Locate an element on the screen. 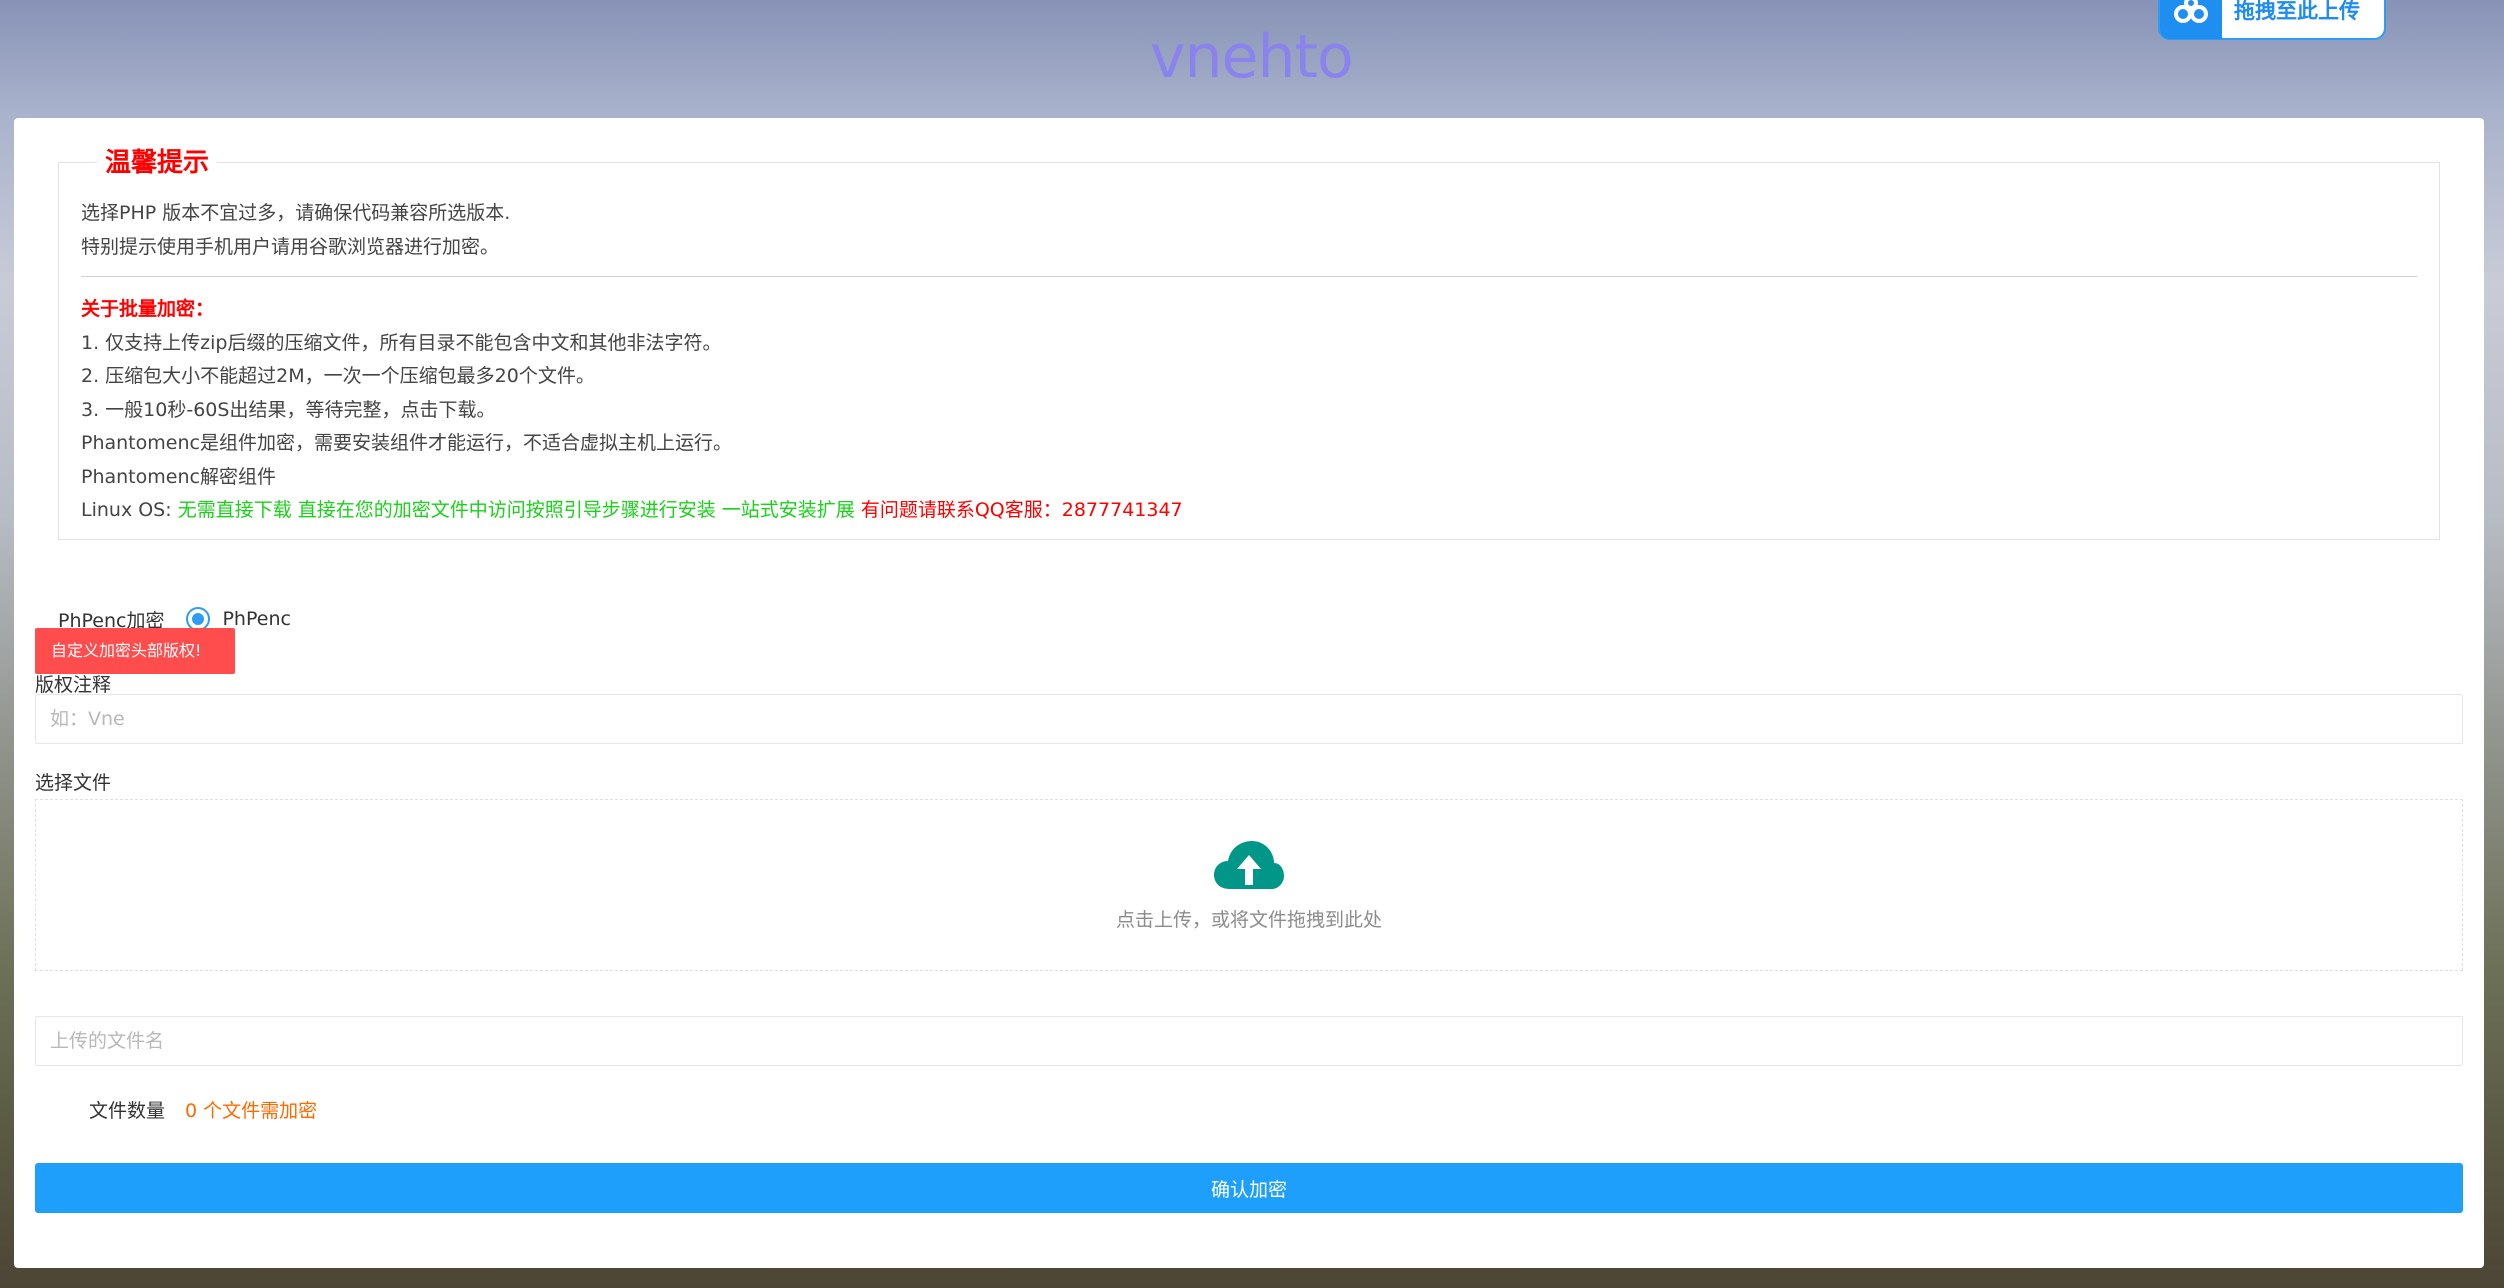  logo: vnehto is located at coordinates (1252, 57).